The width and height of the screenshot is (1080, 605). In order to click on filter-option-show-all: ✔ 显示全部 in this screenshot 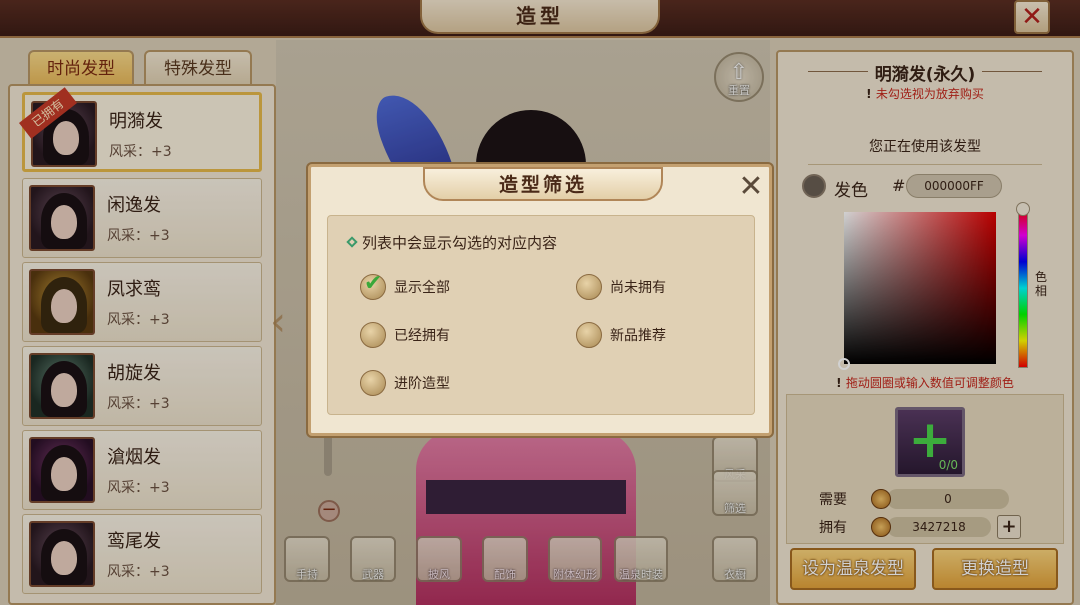, I will do `click(450, 286)`.